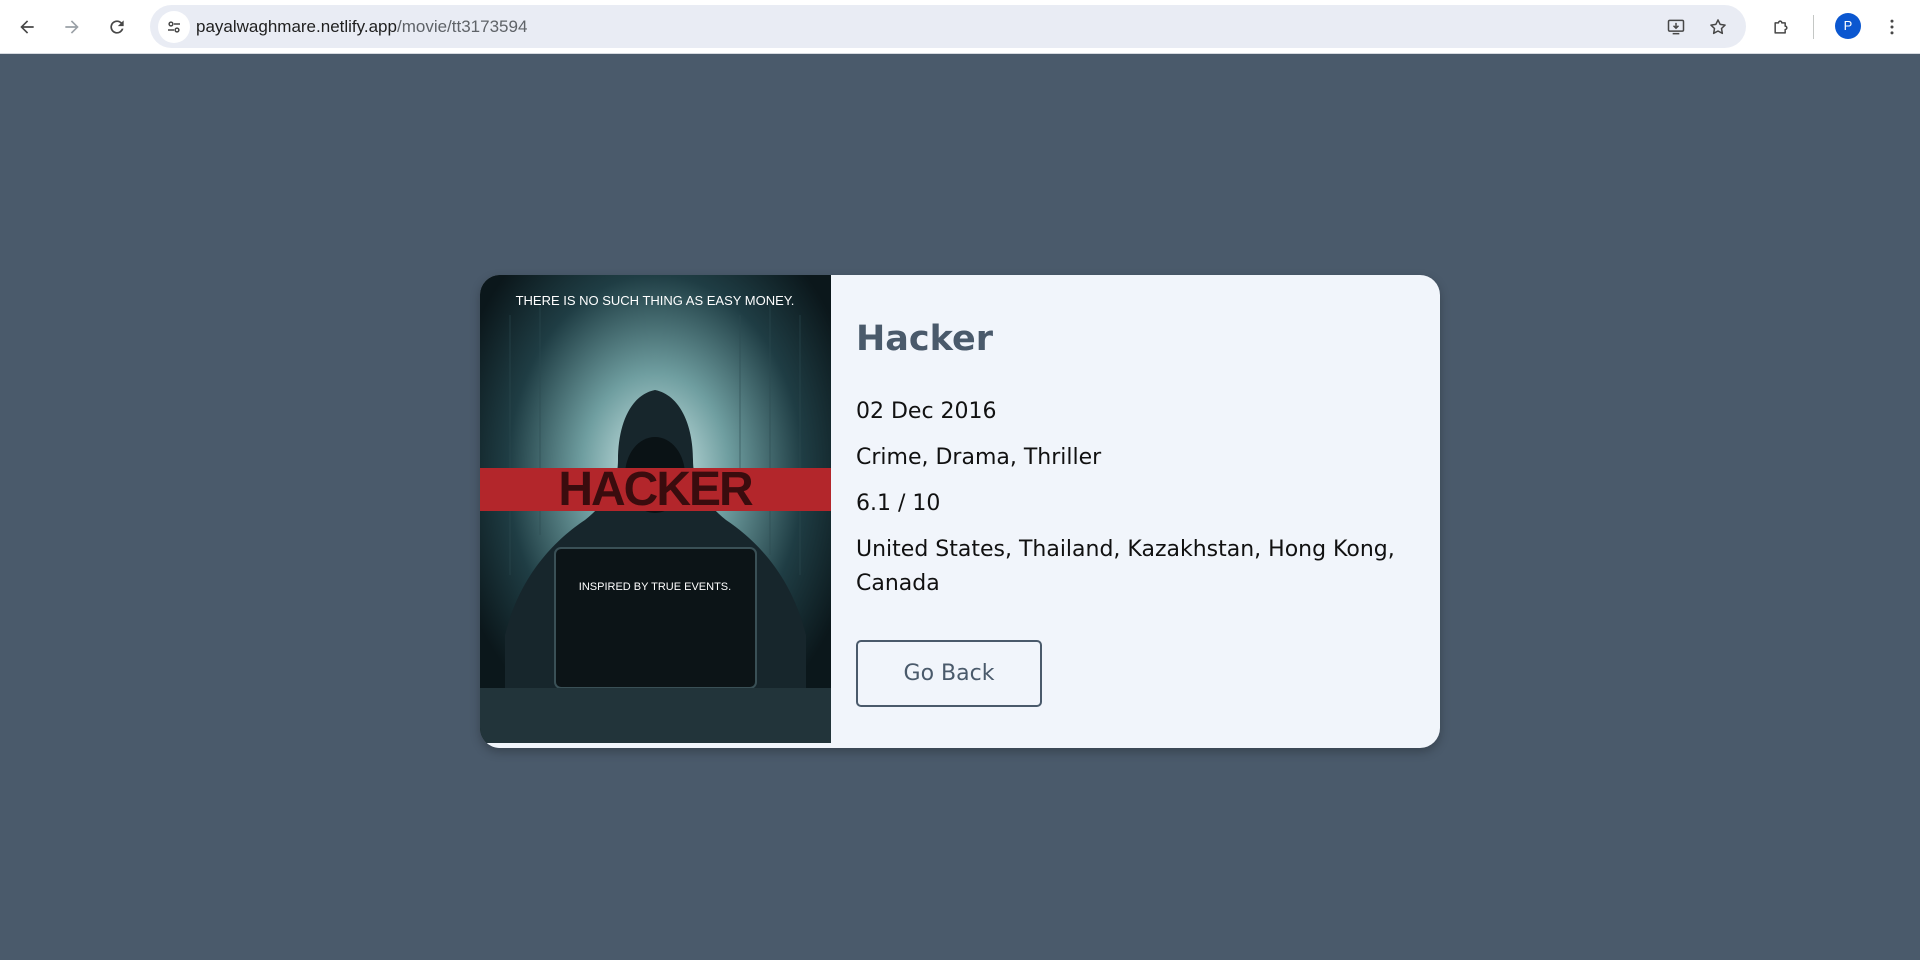 This screenshot has width=1920, height=960. I want to click on poster-laptop, so click(655, 618).